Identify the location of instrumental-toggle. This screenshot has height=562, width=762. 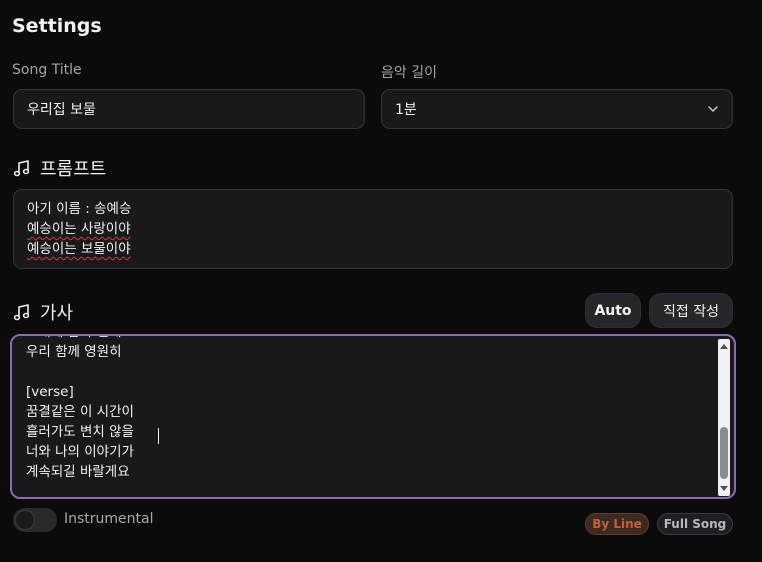
(35, 520).